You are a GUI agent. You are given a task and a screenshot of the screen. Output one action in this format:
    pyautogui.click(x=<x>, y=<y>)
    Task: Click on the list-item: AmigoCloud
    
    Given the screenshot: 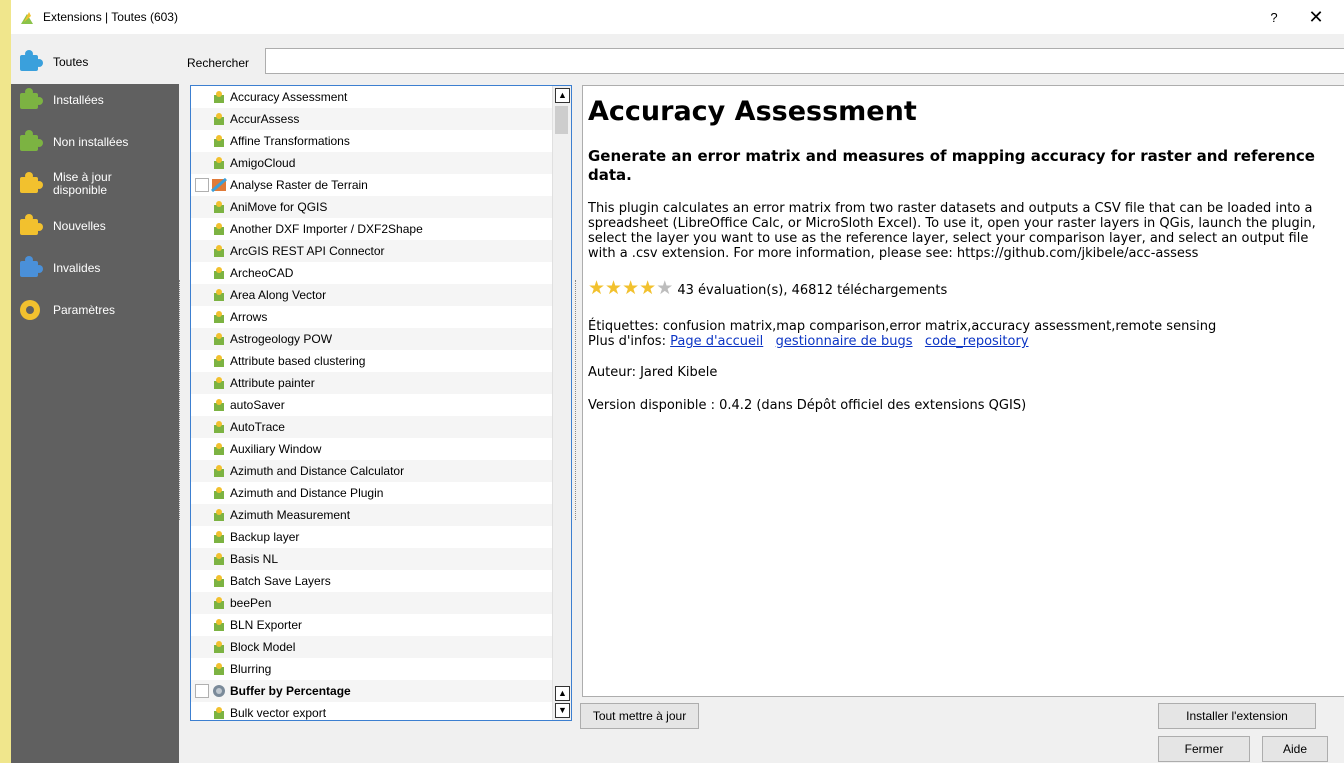 What is the action you would take?
    pyautogui.click(x=372, y=163)
    